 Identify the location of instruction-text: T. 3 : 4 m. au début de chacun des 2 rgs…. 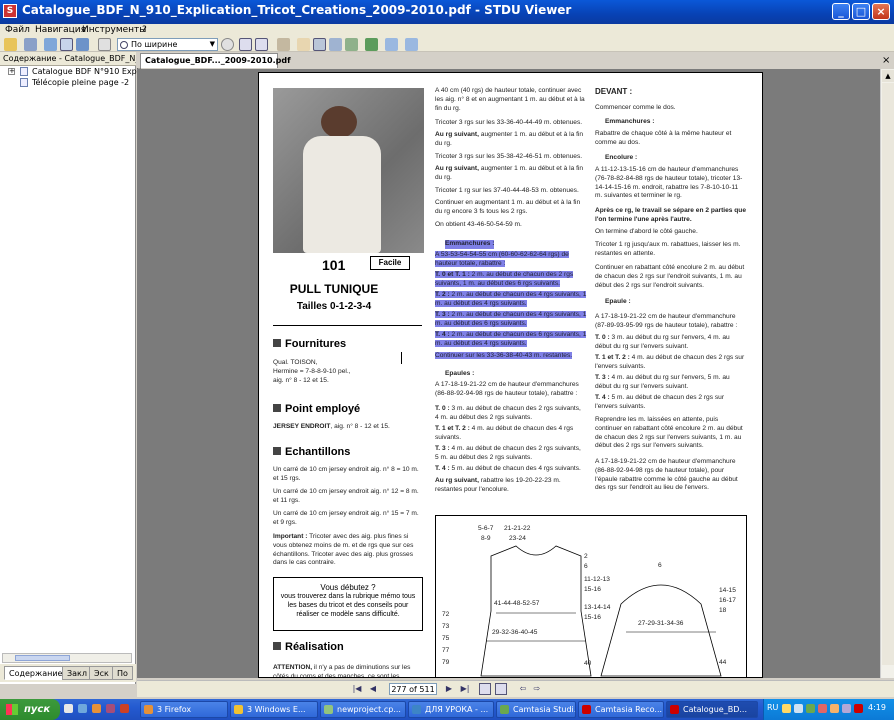
(508, 453).